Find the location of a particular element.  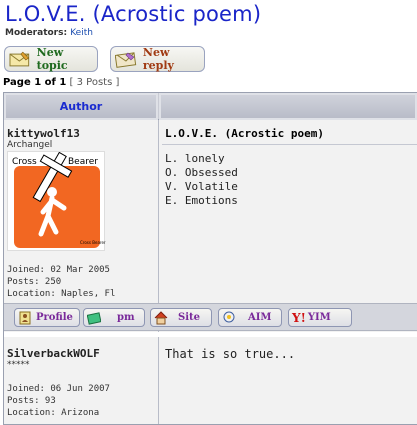

pagination: Page 1 of 1 [ 3 Posts ] is located at coordinates (61, 82).